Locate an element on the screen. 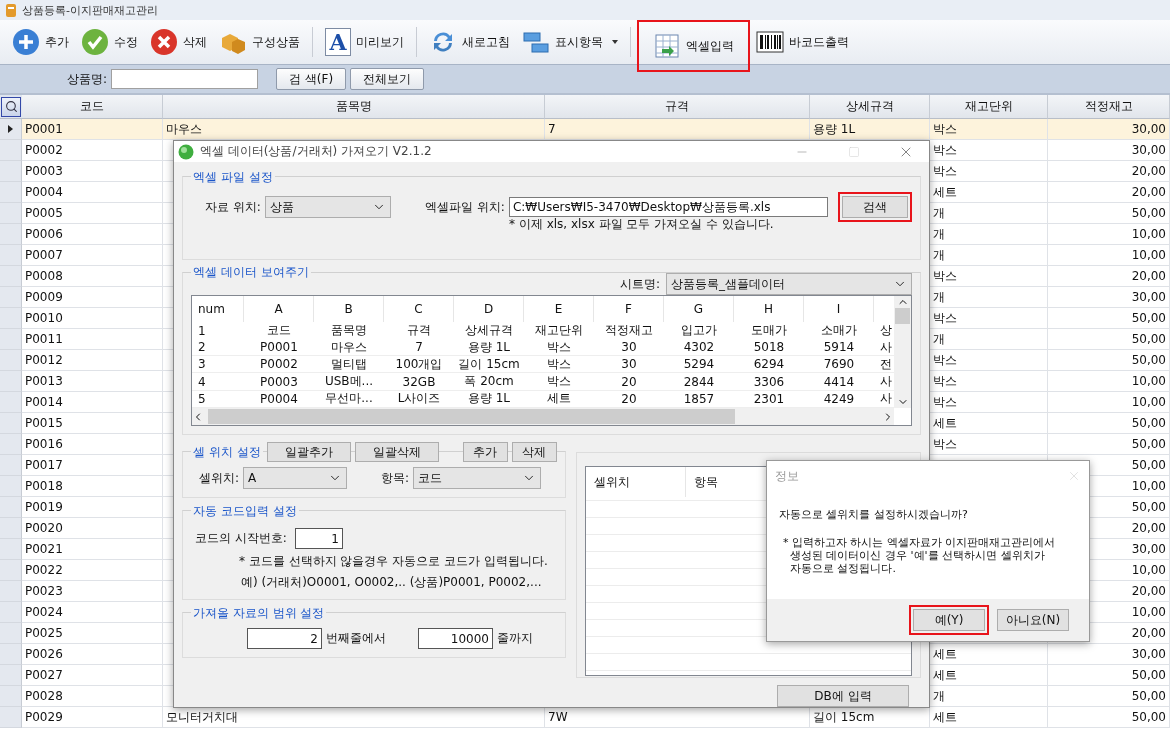  table-cell: P0028 is located at coordinates (92, 696).